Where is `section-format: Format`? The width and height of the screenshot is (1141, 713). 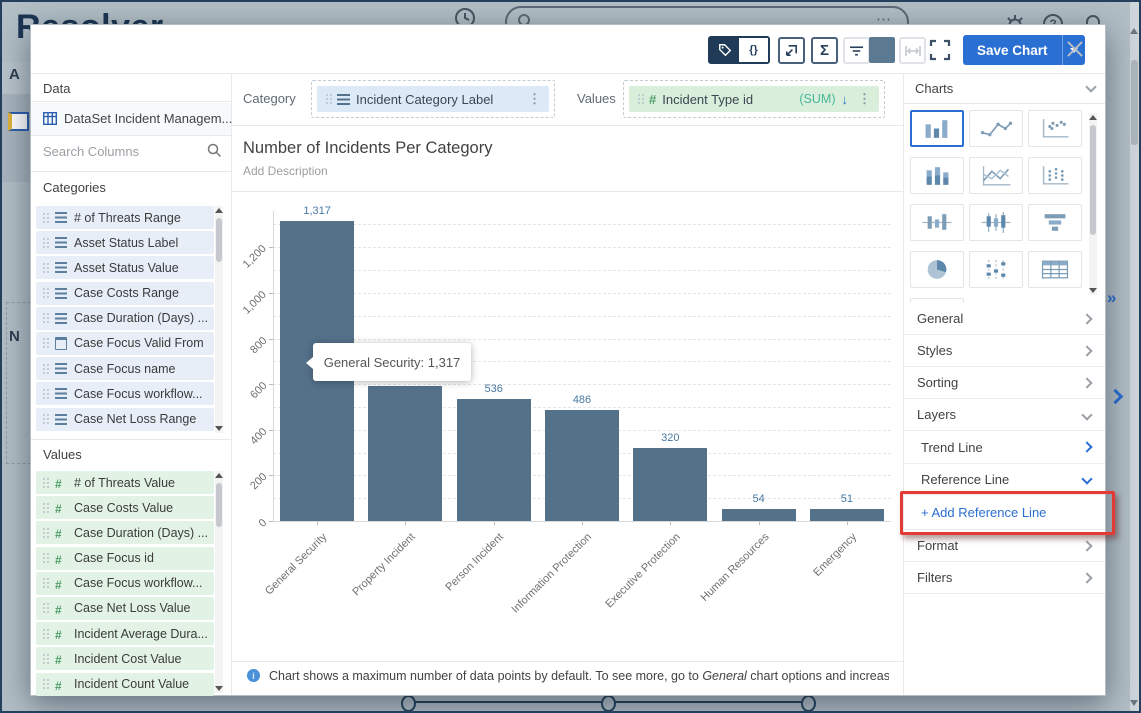
section-format: Format is located at coordinates (1004, 546).